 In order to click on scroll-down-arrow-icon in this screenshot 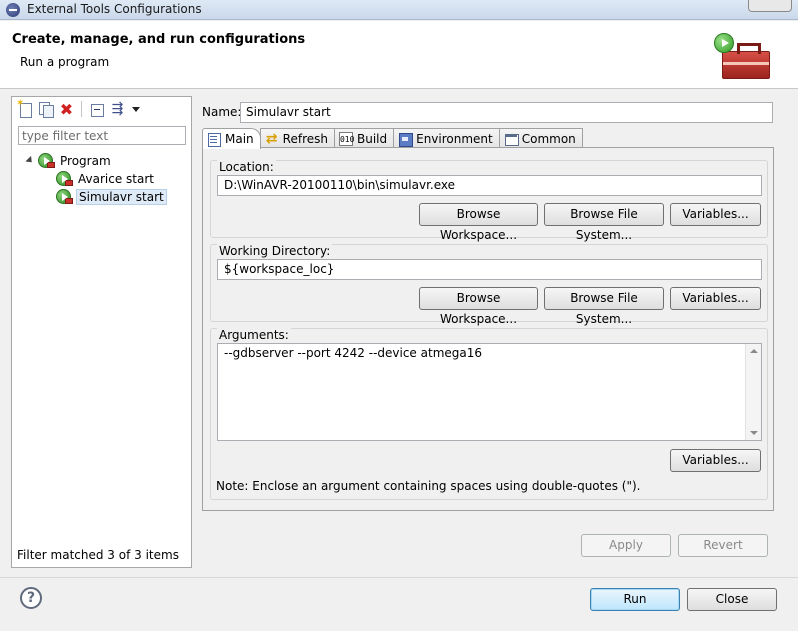, I will do `click(754, 433)`.